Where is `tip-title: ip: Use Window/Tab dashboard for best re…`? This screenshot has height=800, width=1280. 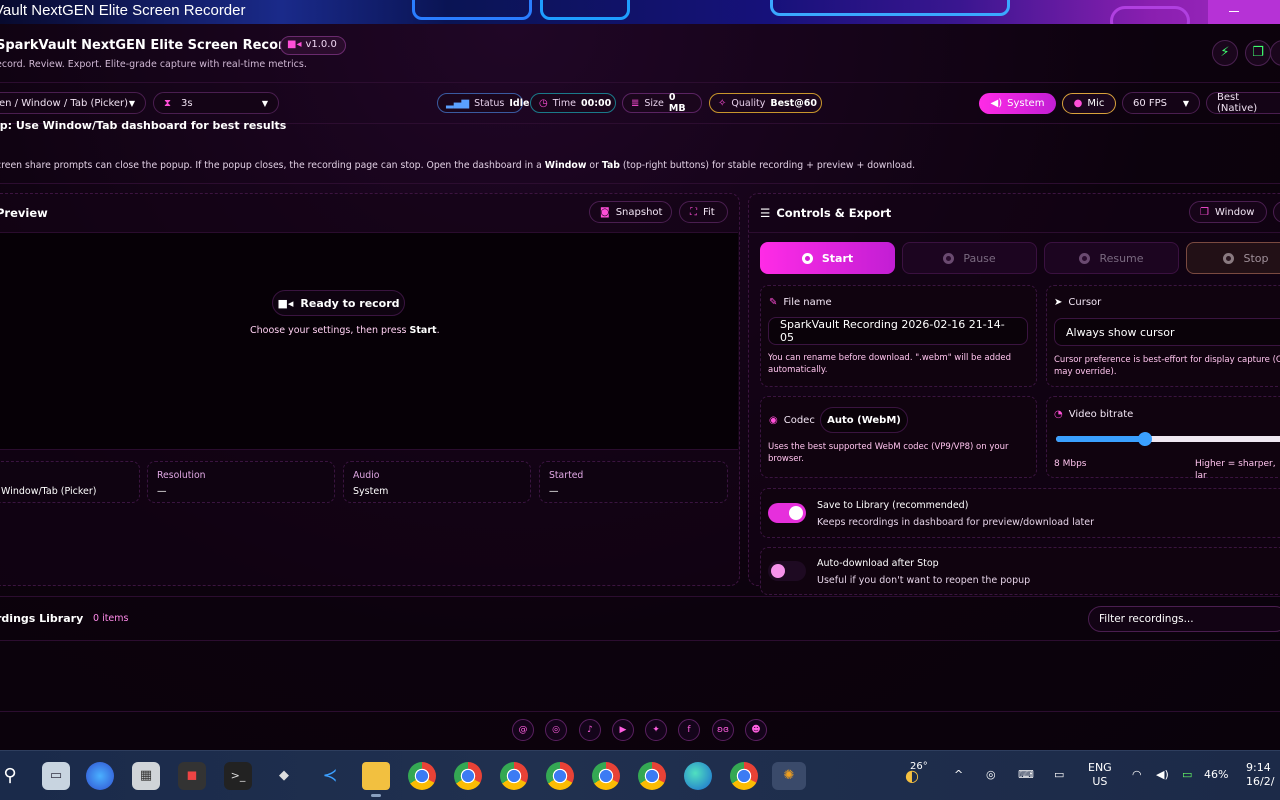
tip-title: ip: Use Window/Tab dashboard for best re… is located at coordinates (143, 125).